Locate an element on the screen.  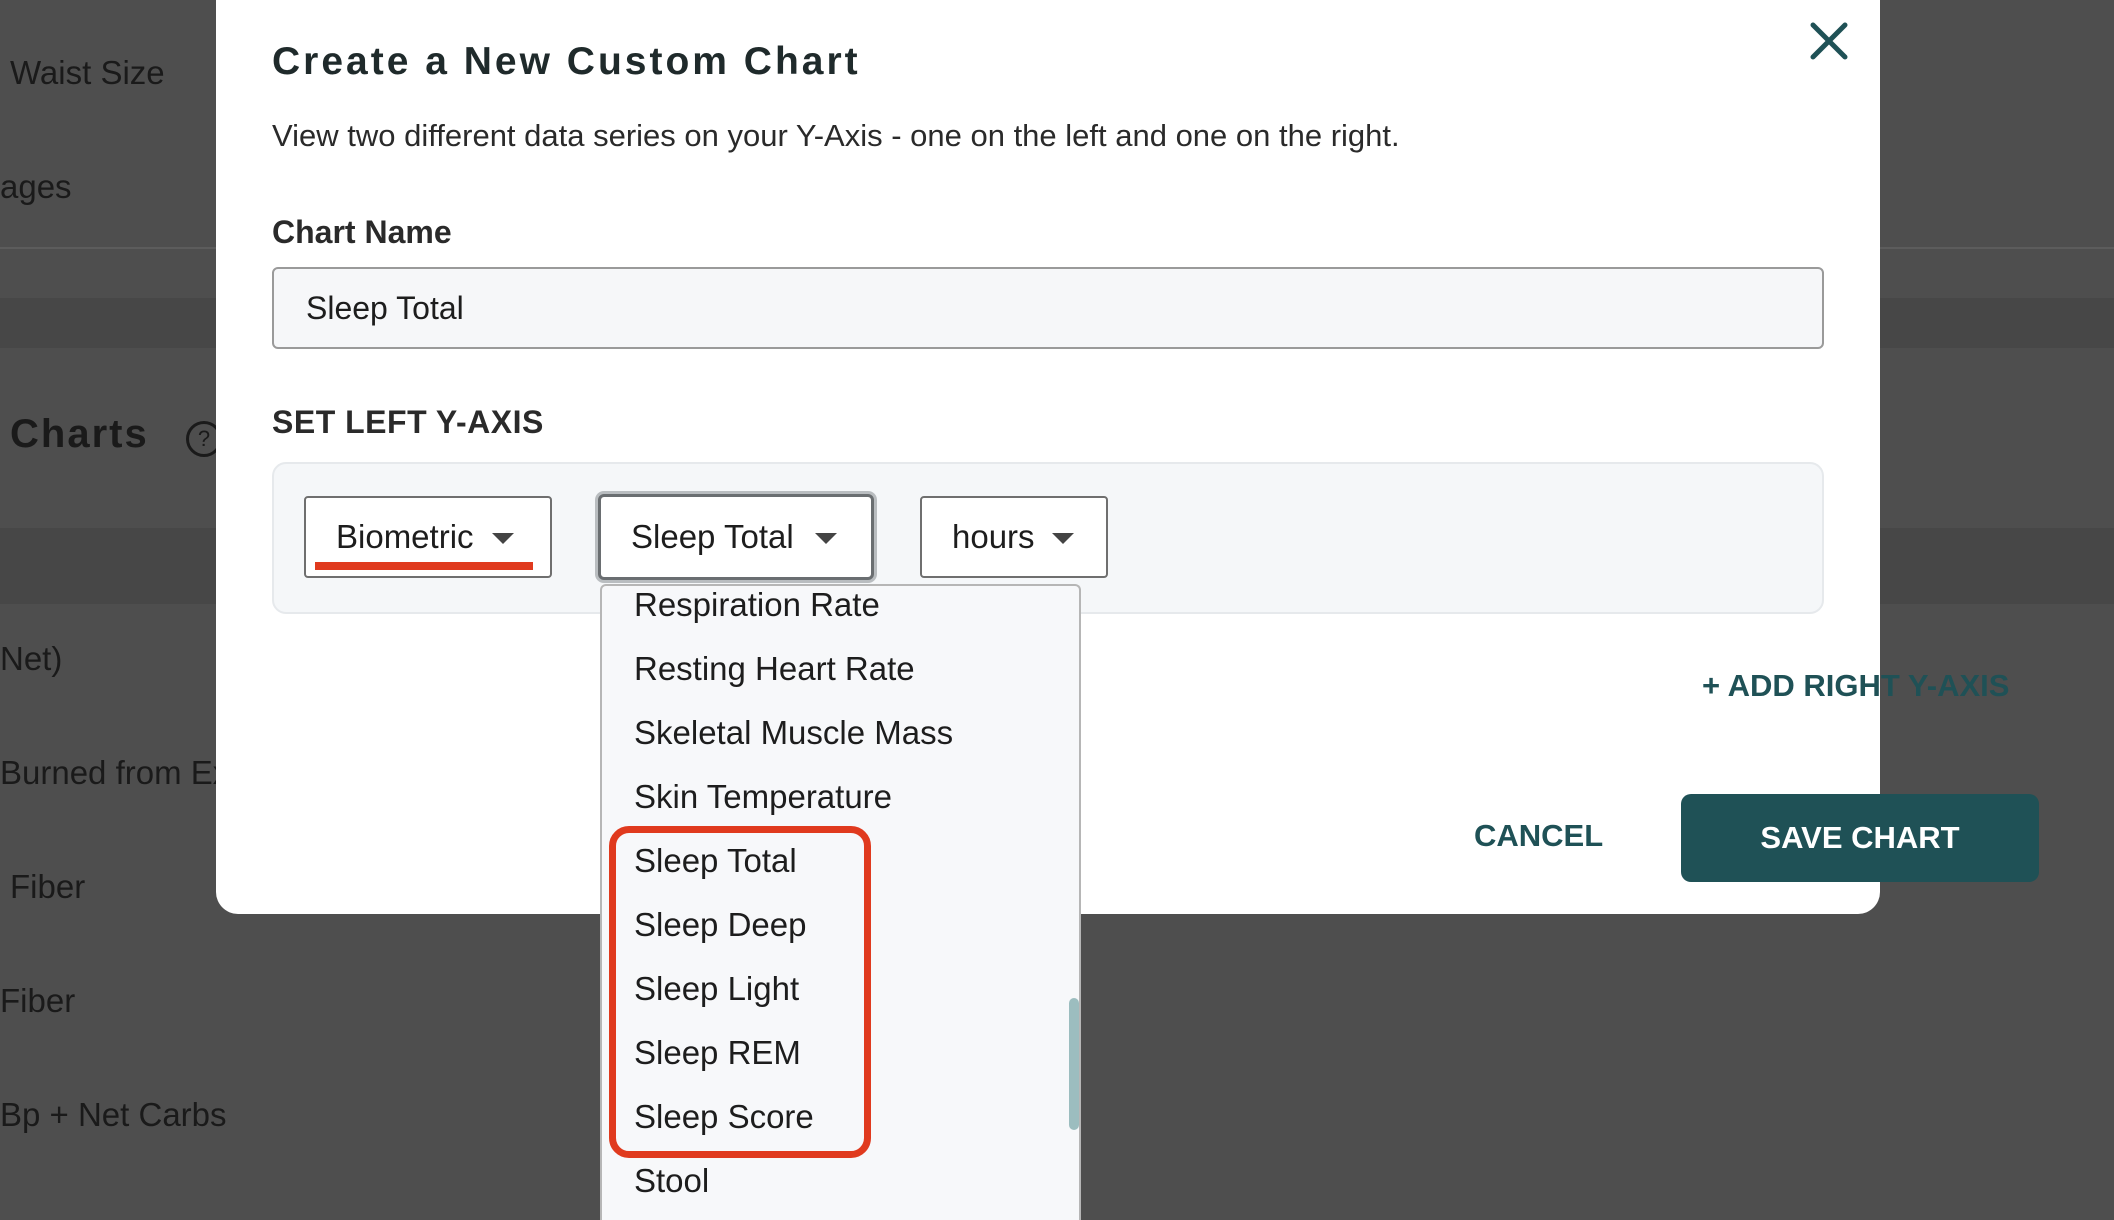
metric-select-value: Sleep Total is located at coordinates (712, 536).